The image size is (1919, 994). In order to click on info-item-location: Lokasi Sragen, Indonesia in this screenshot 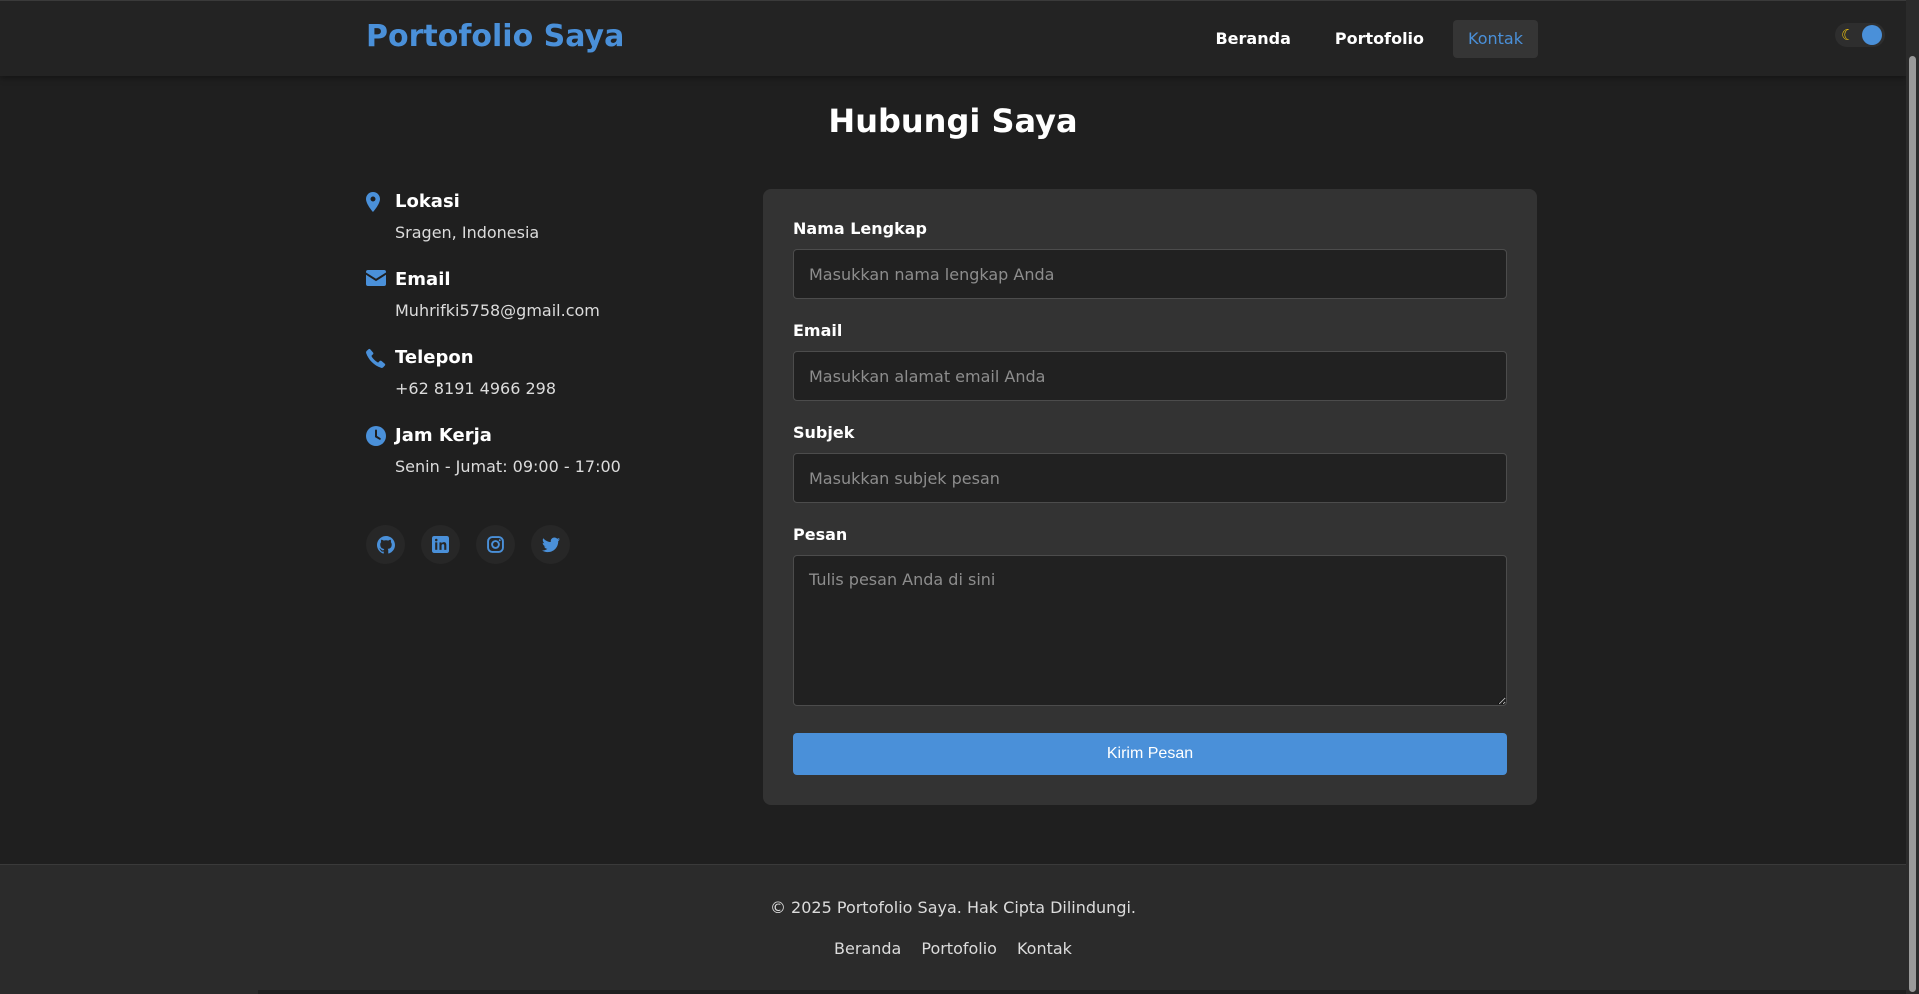, I will do `click(536, 217)`.